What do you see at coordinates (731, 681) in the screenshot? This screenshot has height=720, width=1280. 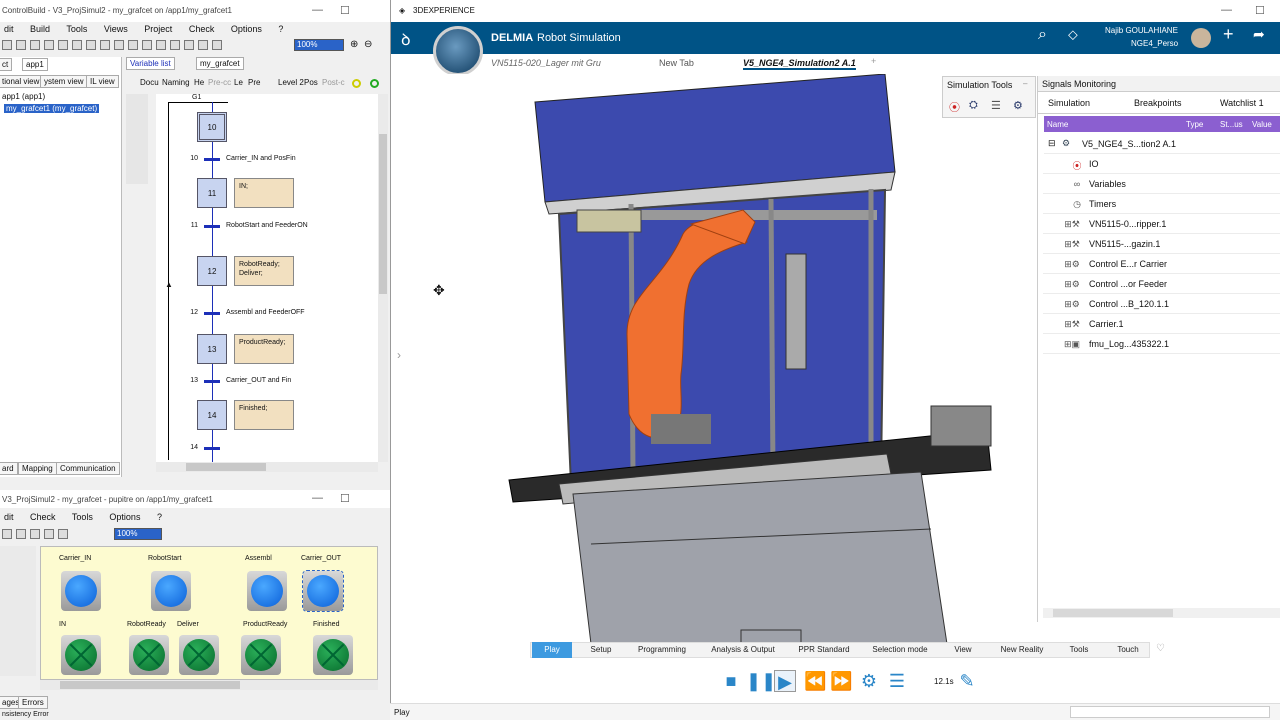 I see `stop-icon: ■` at bounding box center [731, 681].